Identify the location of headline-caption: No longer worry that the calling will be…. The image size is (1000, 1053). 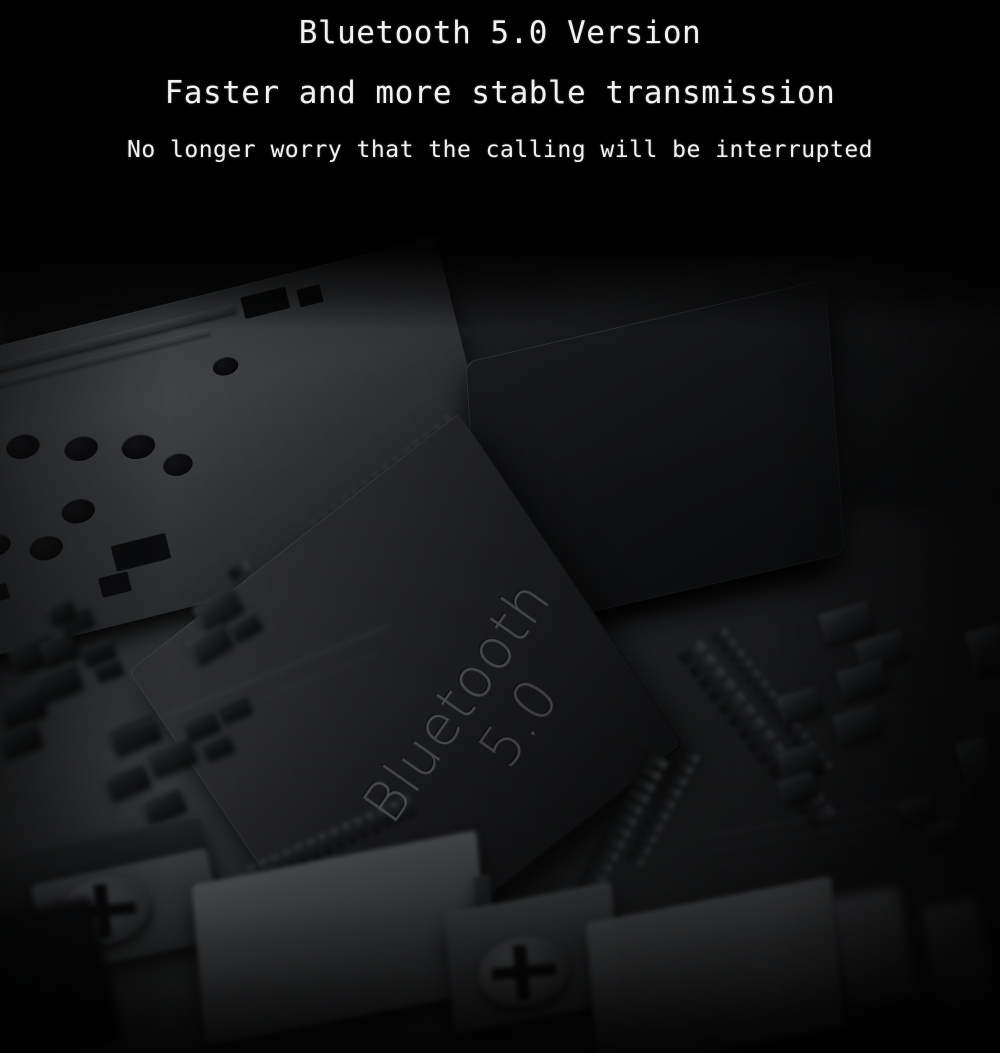
(500, 150).